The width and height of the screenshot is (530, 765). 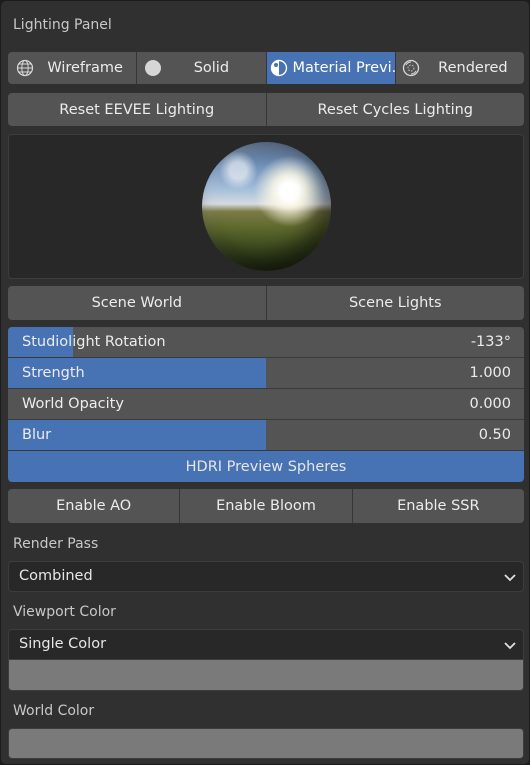 What do you see at coordinates (56, 544) in the screenshot?
I see `render-pass-label: Render Pass` at bounding box center [56, 544].